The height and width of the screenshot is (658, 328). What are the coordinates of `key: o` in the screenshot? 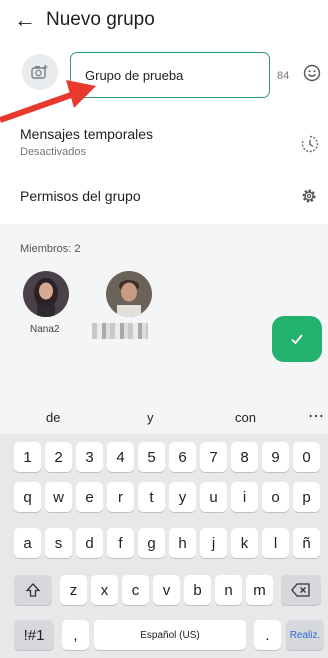 It's located at (275, 497).